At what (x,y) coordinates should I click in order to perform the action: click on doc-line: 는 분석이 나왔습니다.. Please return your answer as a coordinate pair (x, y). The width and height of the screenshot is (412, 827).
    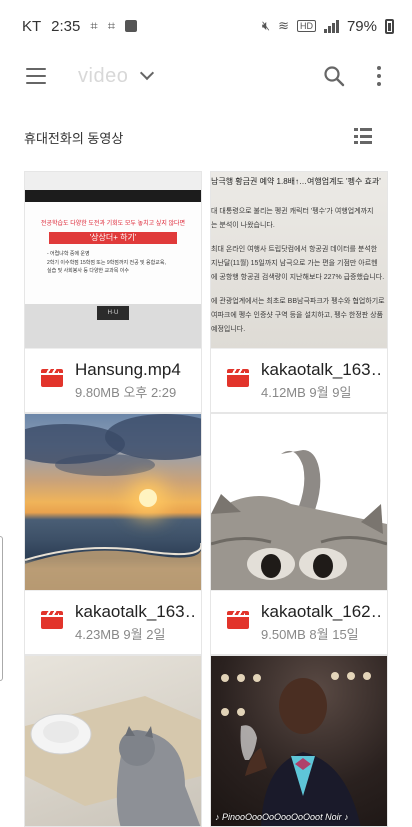
    Looking at the image, I should click on (243, 225).